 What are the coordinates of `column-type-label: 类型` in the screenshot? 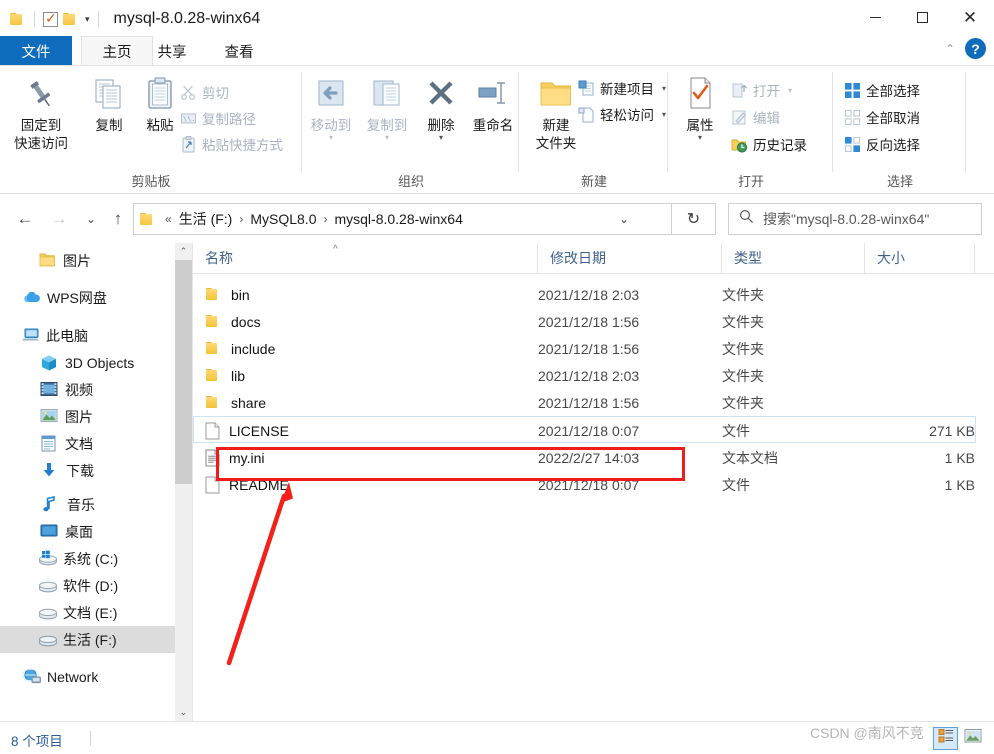 It's located at (748, 258).